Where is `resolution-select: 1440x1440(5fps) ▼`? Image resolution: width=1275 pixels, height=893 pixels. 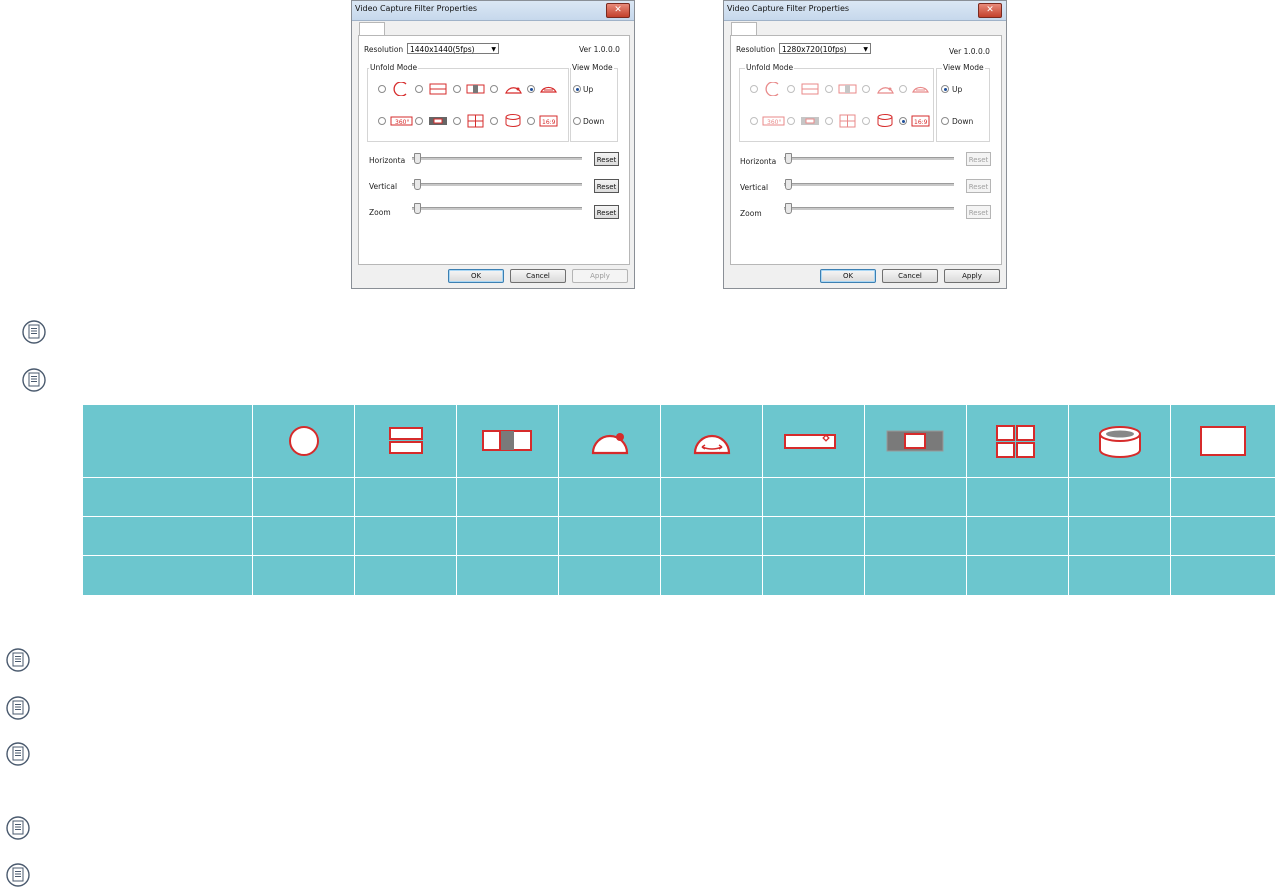 resolution-select: 1440x1440(5fps) ▼ is located at coordinates (453, 48).